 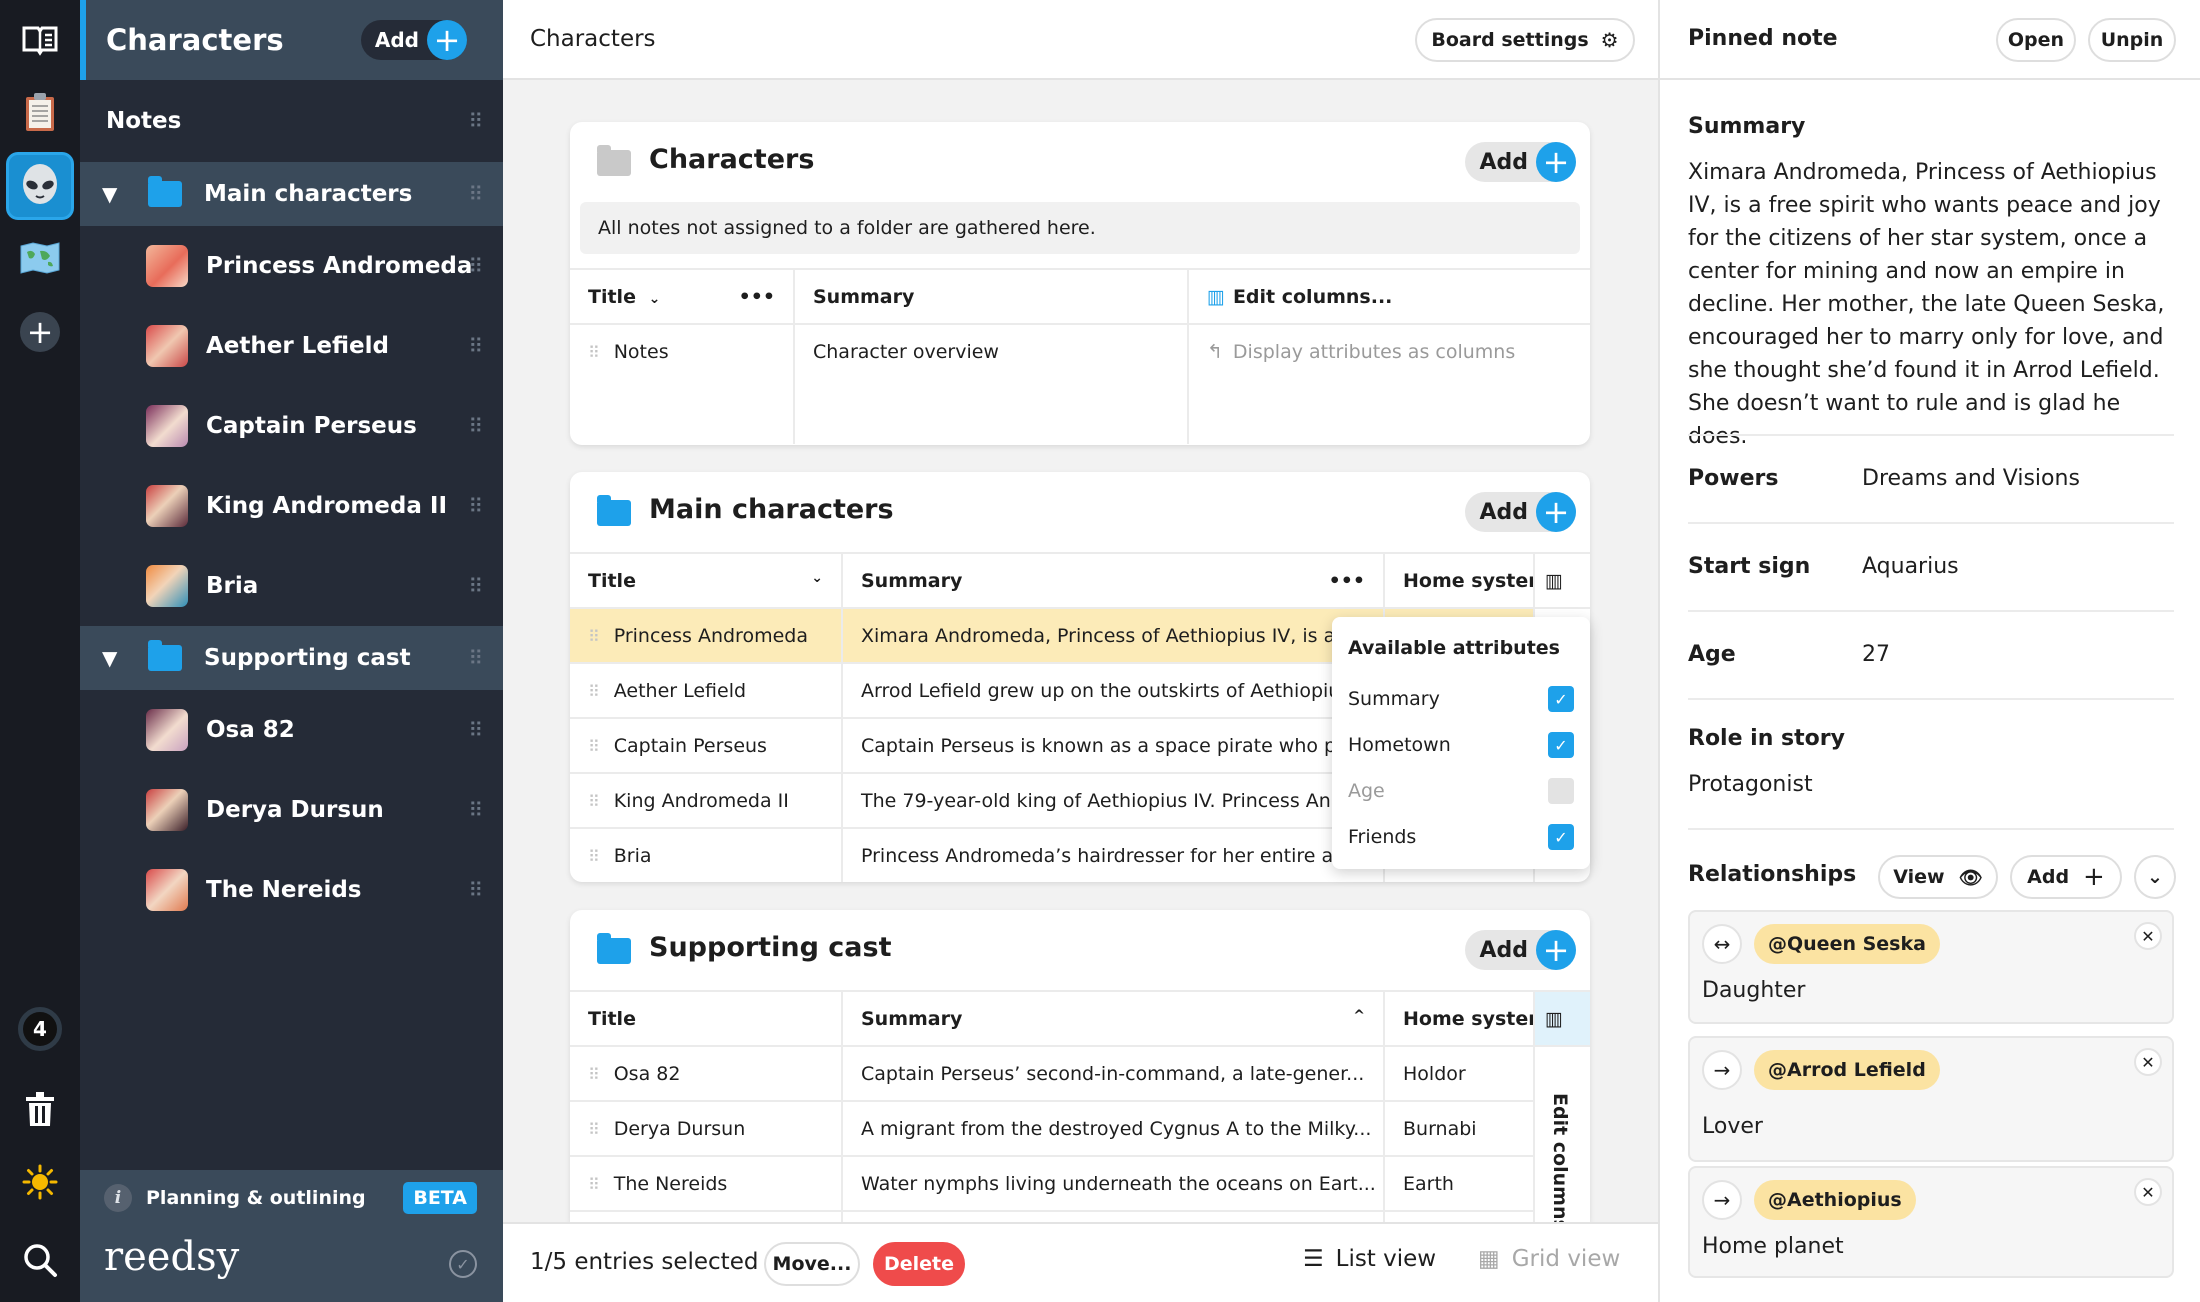 I want to click on trash-icon, so click(x=40, y=1109).